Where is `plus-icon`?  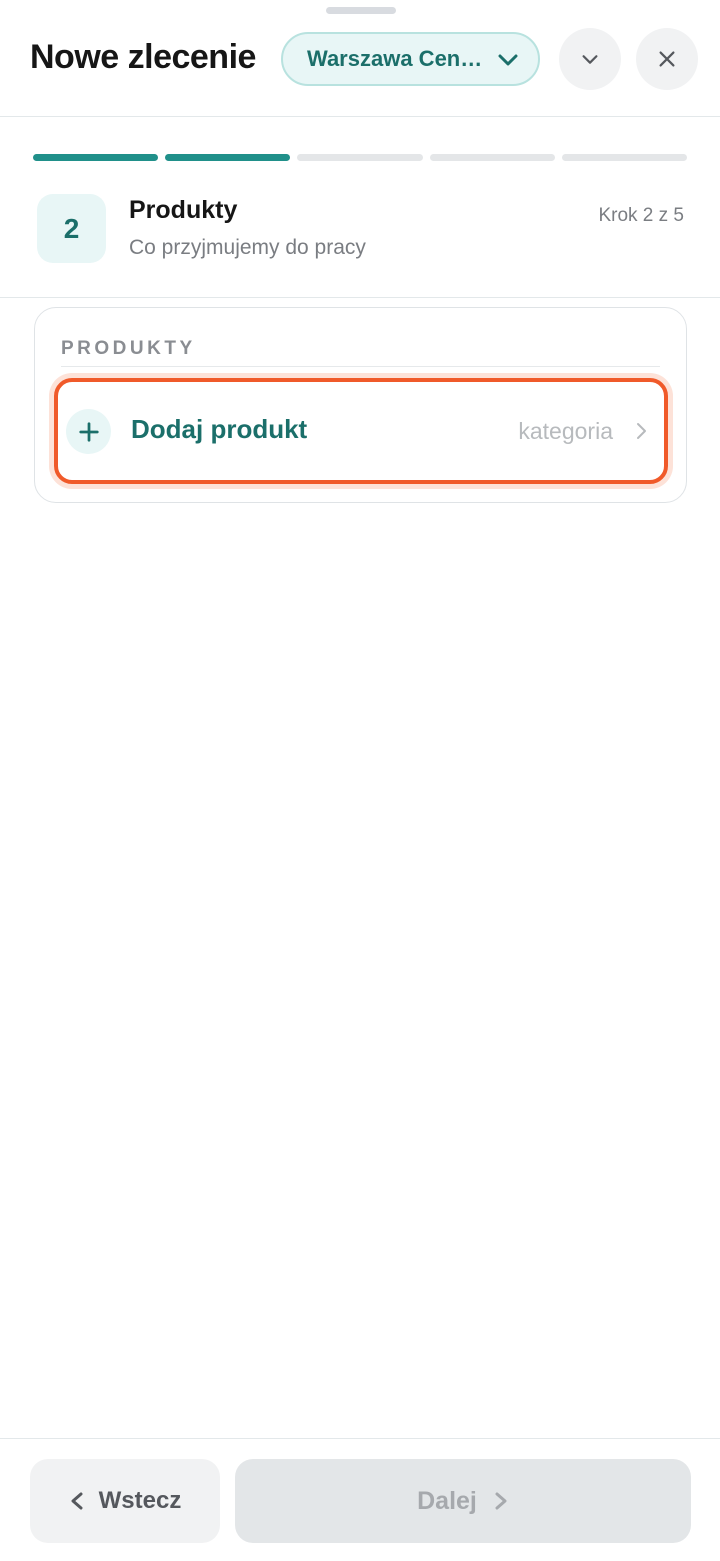
plus-icon is located at coordinates (88, 431).